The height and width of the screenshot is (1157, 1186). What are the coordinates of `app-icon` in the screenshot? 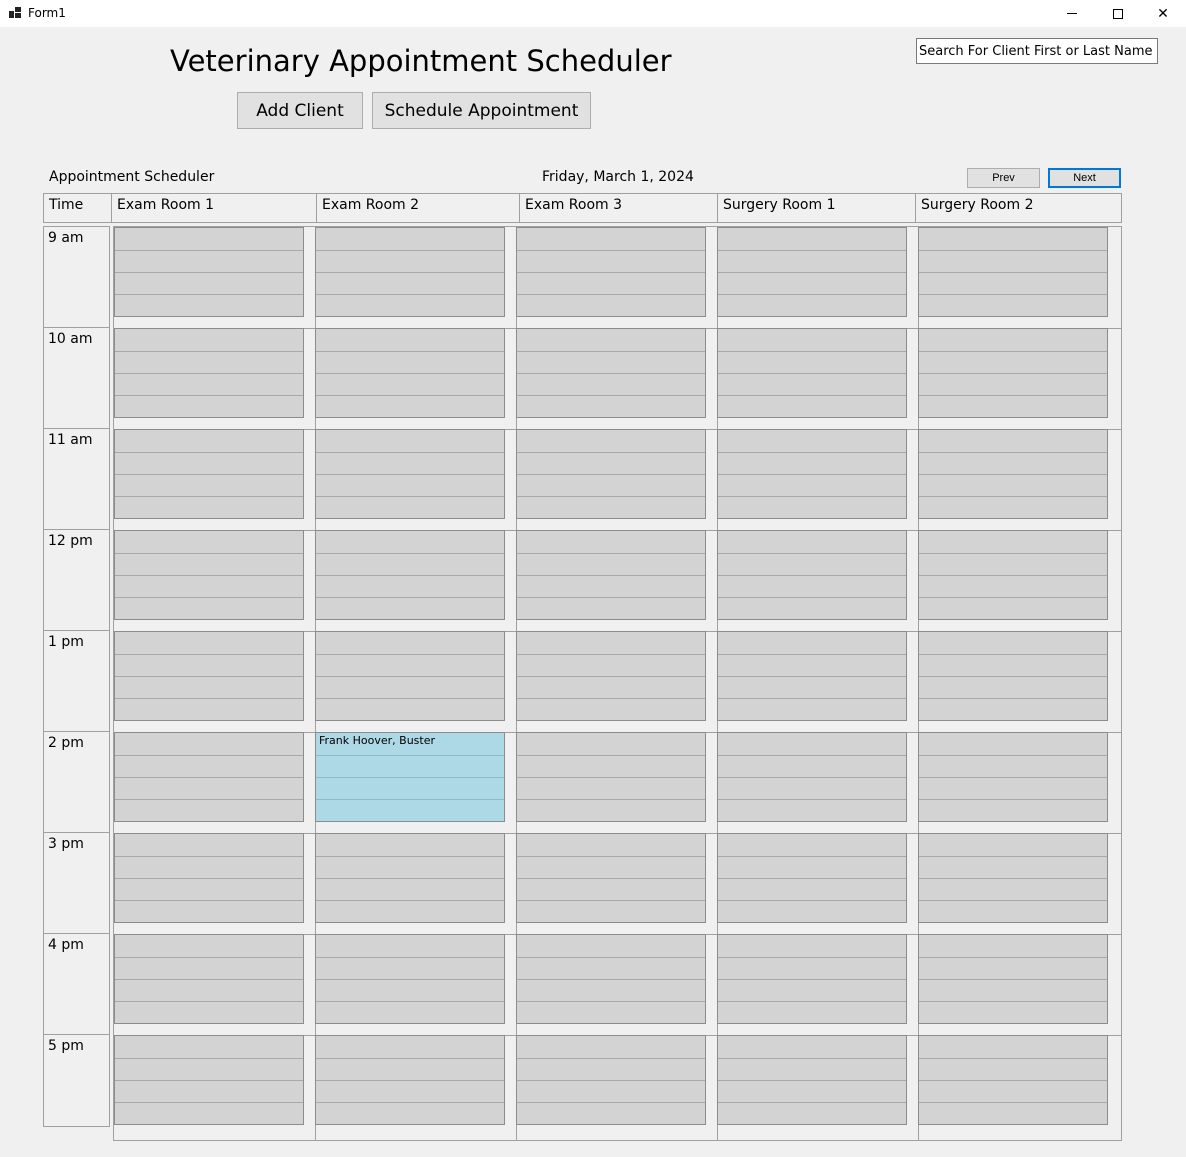 It's located at (15, 12).